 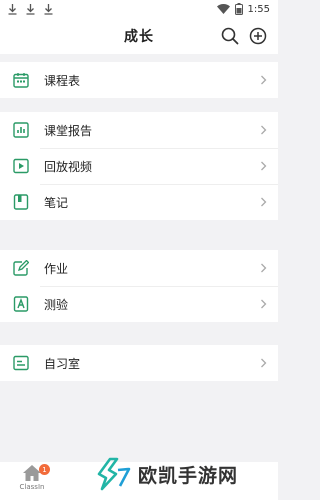 I want to click on menu-item-class-report: 课堂报告, so click(x=139, y=130).